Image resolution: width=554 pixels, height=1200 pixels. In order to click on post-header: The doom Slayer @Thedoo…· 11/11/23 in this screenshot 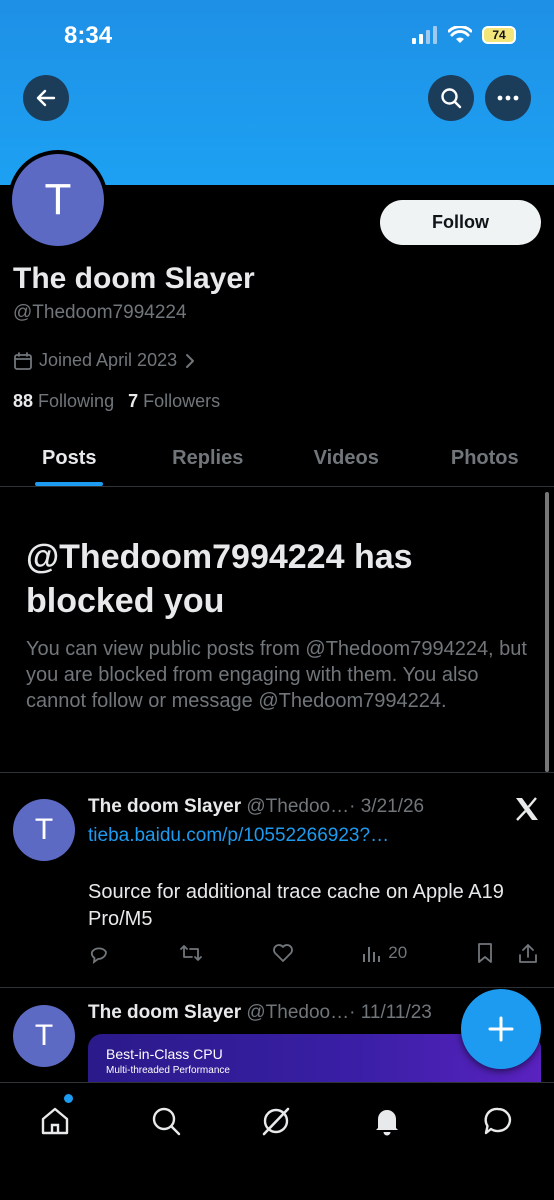, I will do `click(260, 1013)`.